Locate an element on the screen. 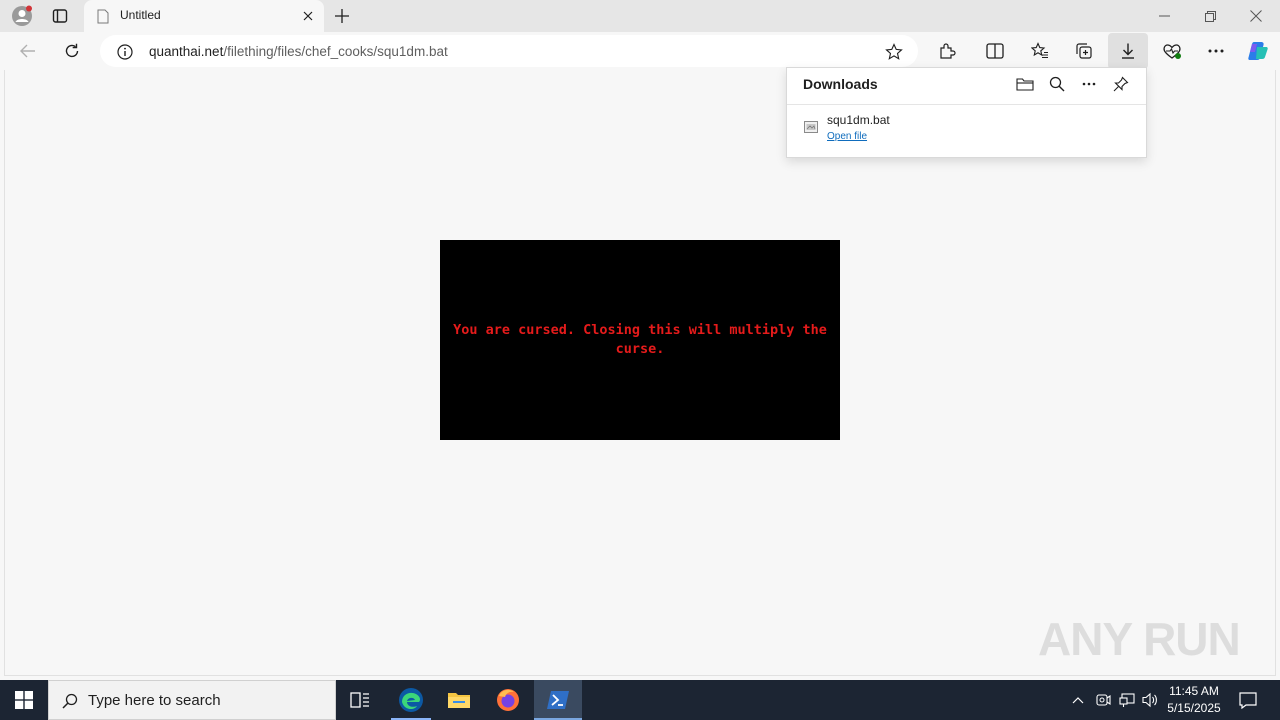  tab-untitled: Untitled is located at coordinates (204, 16).